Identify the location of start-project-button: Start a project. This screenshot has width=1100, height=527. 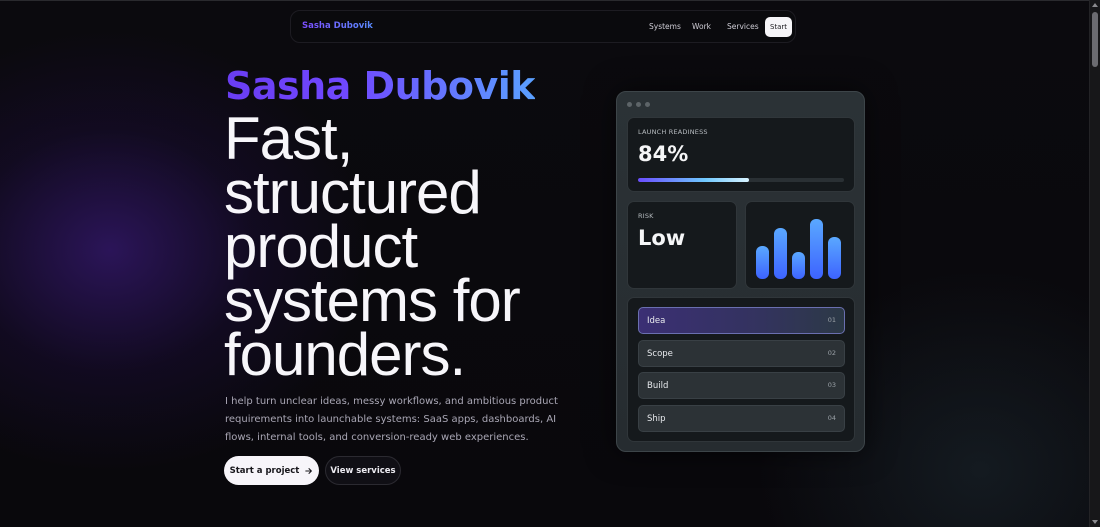
(271, 470).